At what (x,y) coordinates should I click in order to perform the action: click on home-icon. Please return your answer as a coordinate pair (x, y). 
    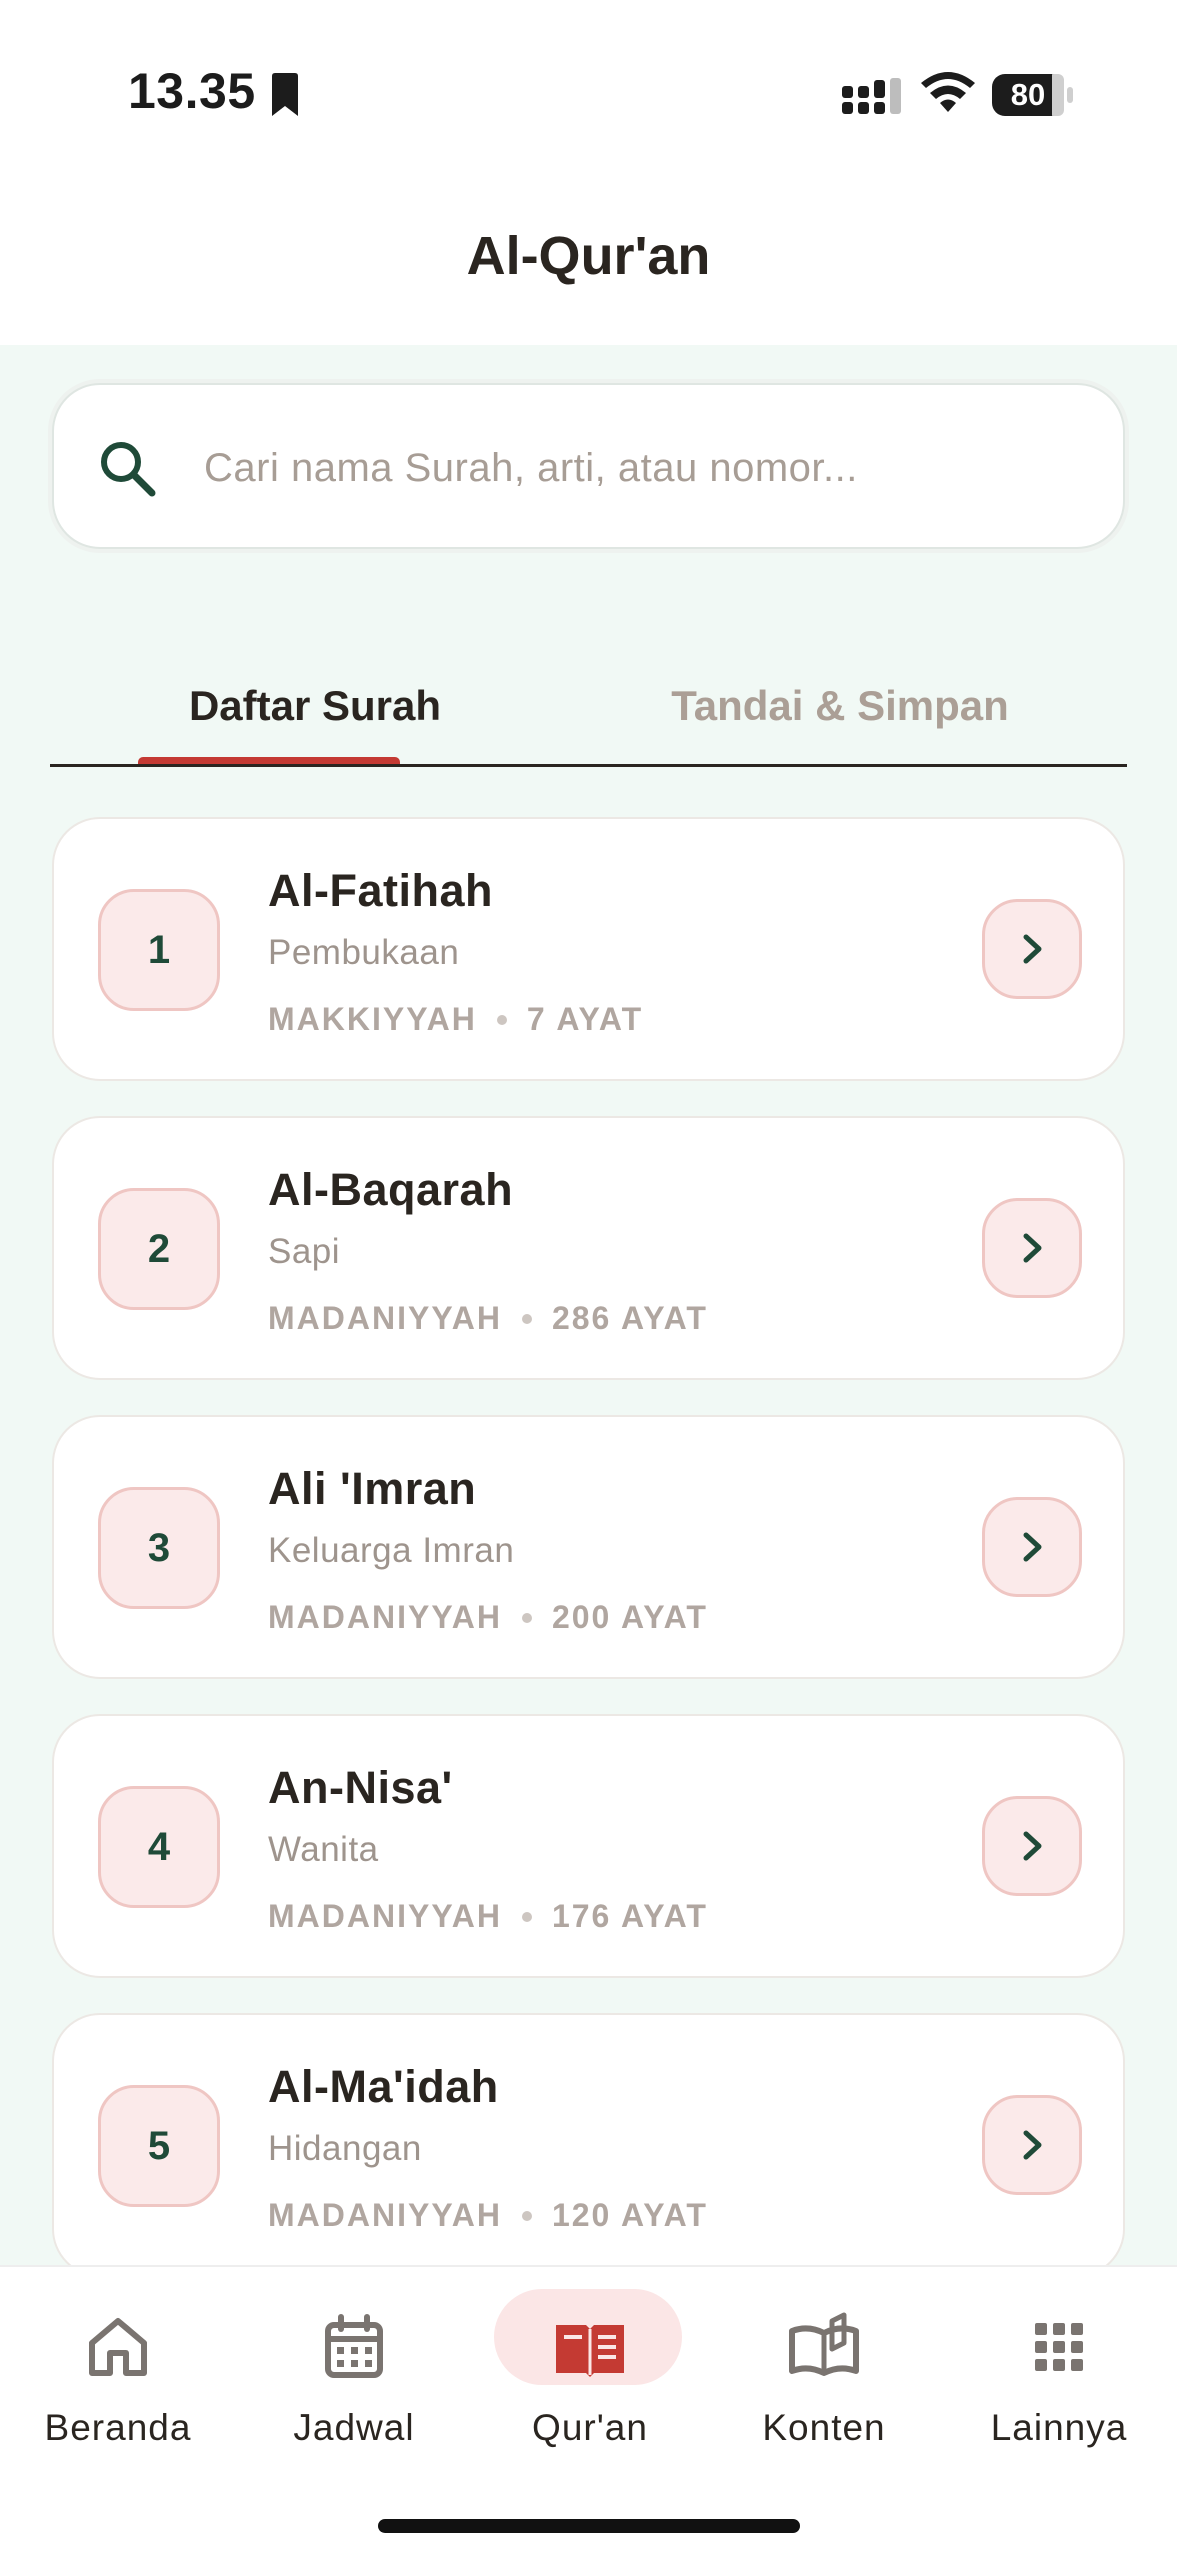
    Looking at the image, I should click on (118, 2347).